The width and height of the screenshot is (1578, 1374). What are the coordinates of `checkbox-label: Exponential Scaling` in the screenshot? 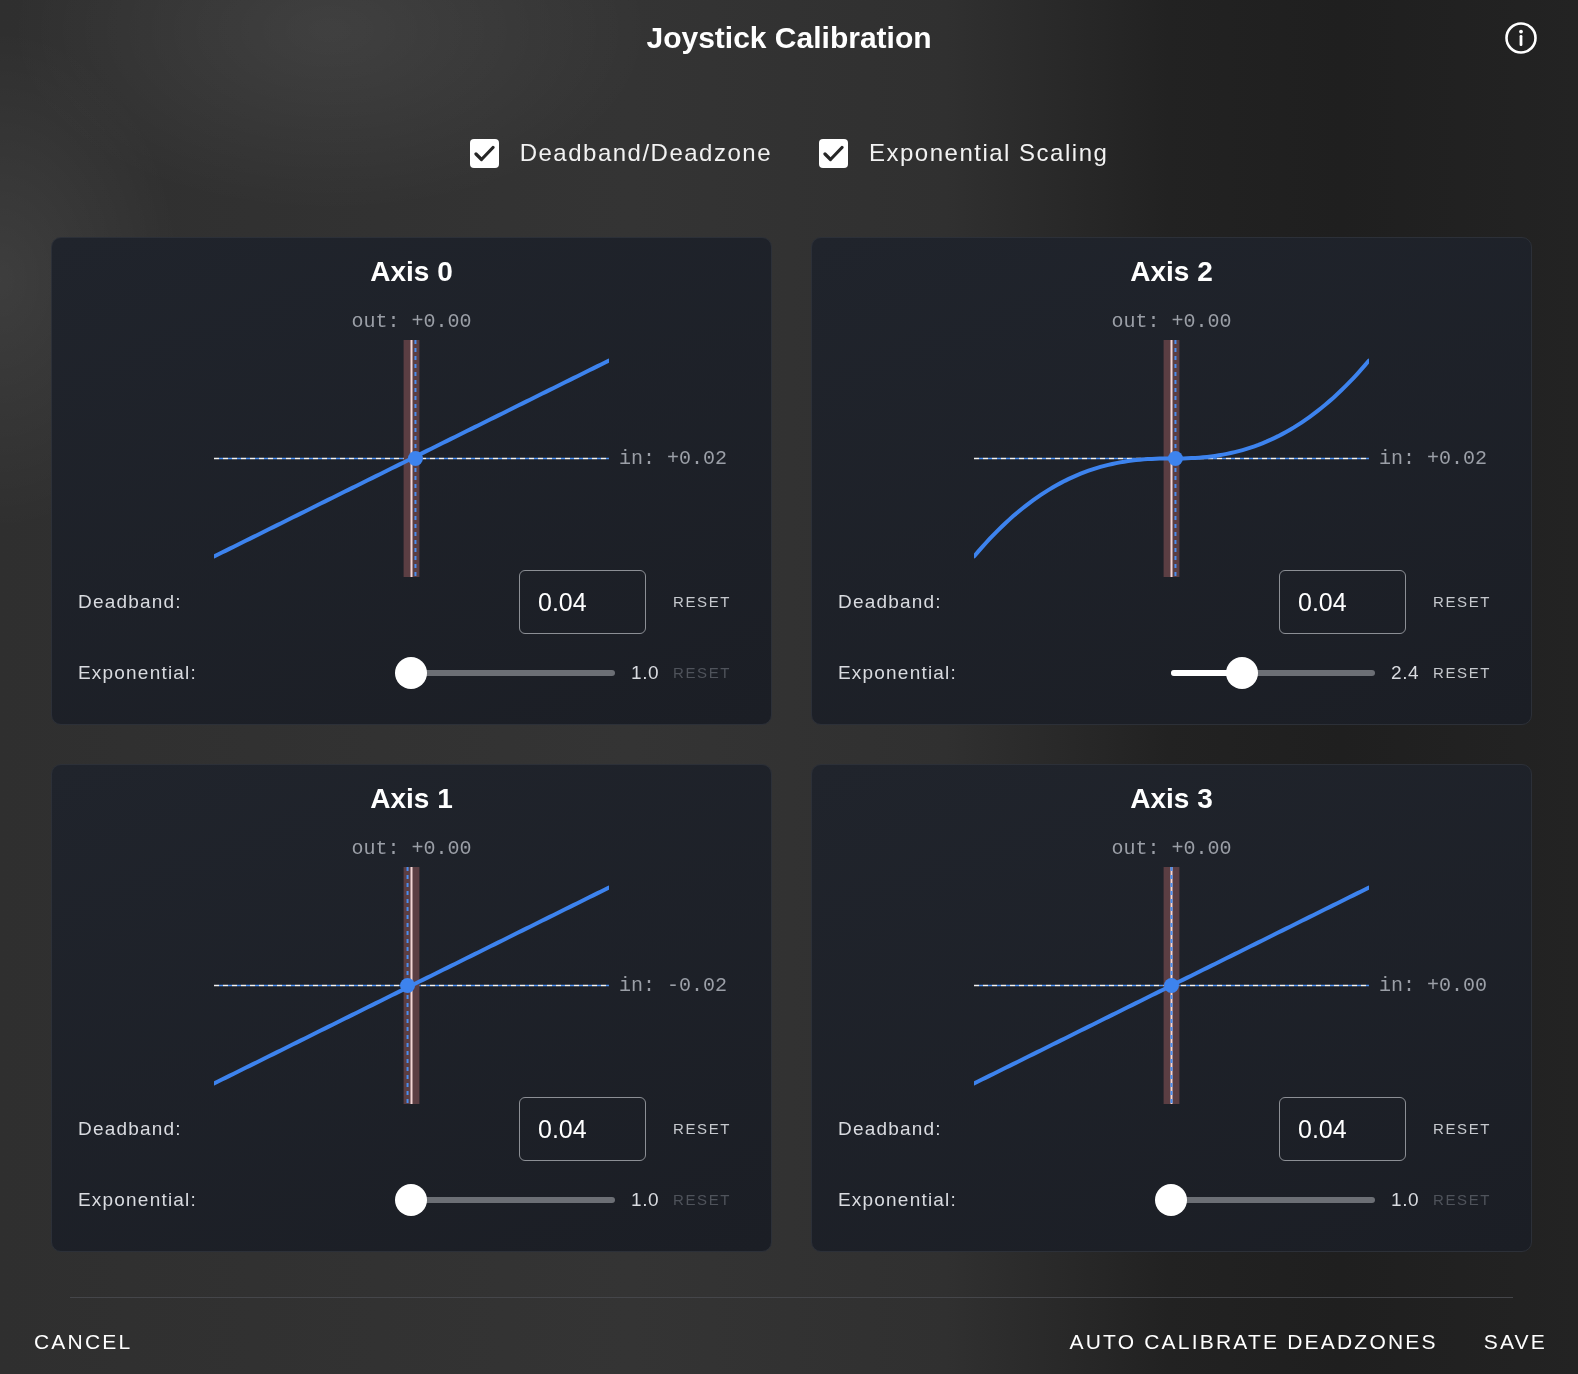 It's located at (989, 153).